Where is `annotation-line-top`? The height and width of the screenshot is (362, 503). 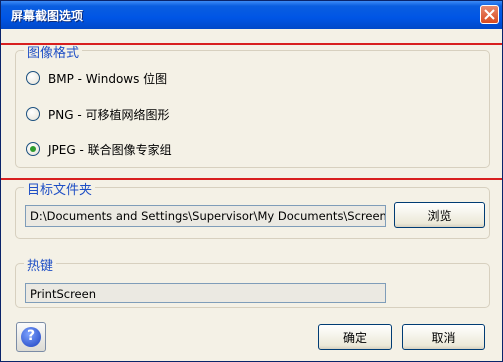
annotation-line-top is located at coordinates (251, 44).